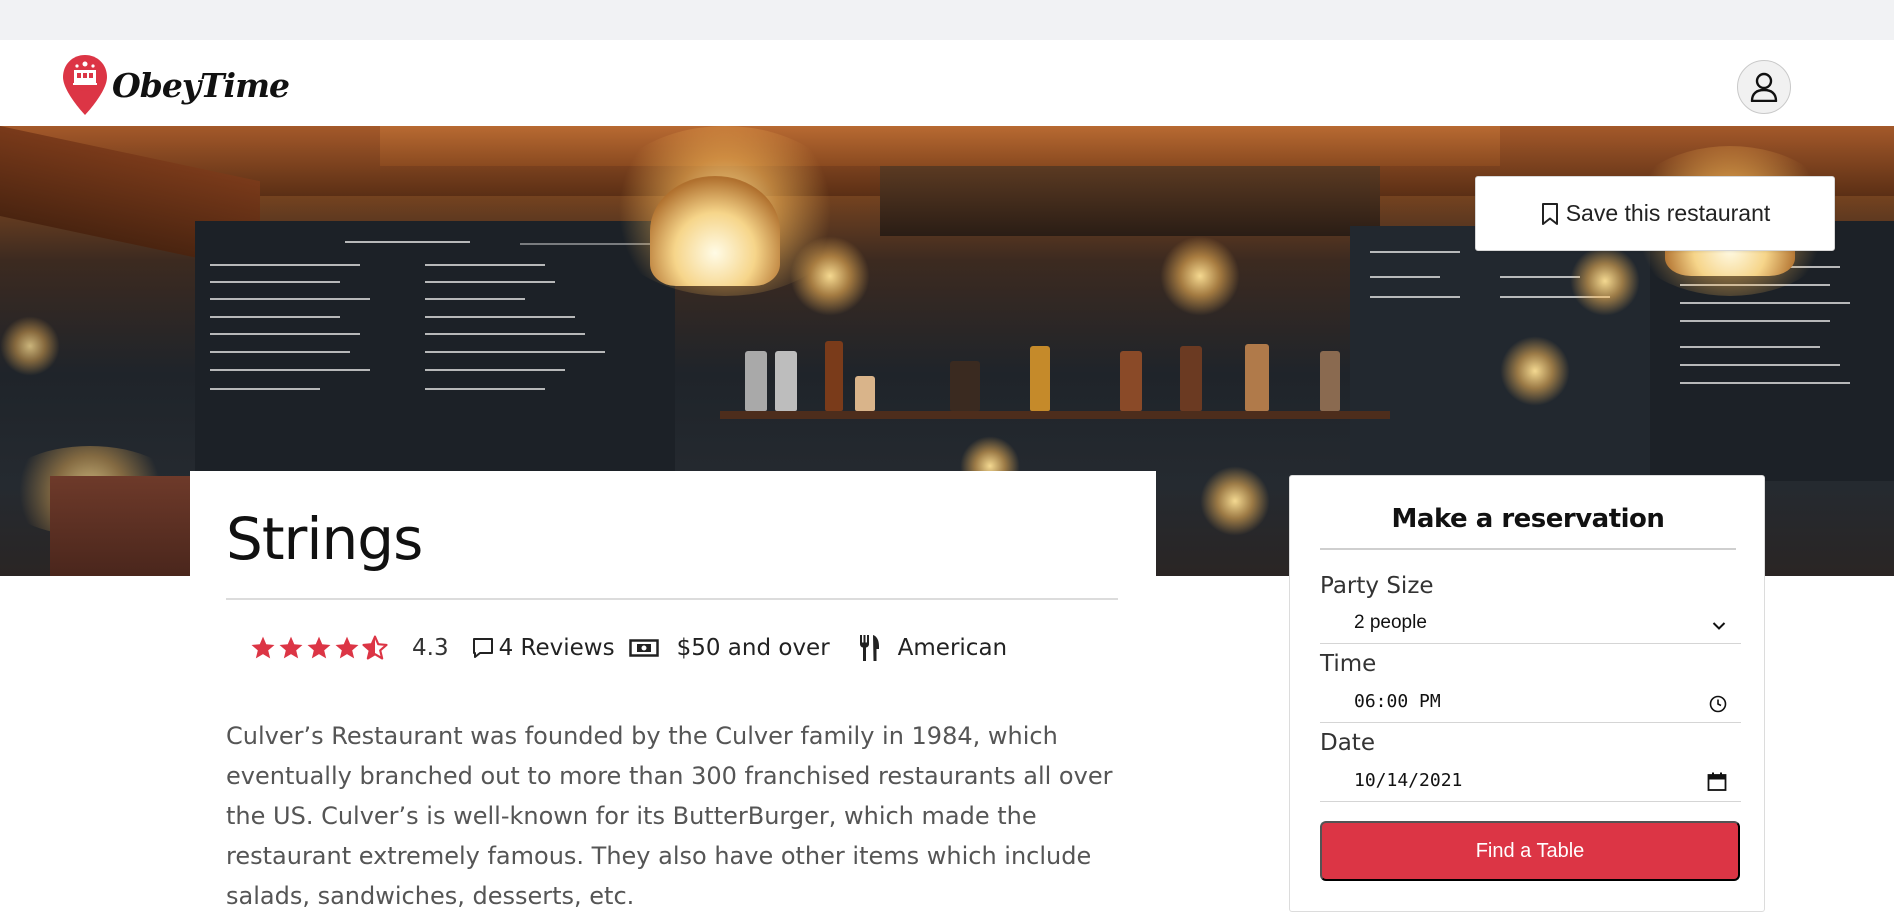 The height and width of the screenshot is (922, 1894). What do you see at coordinates (1130, 201) in the screenshot?
I see `ceiling-beam` at bounding box center [1130, 201].